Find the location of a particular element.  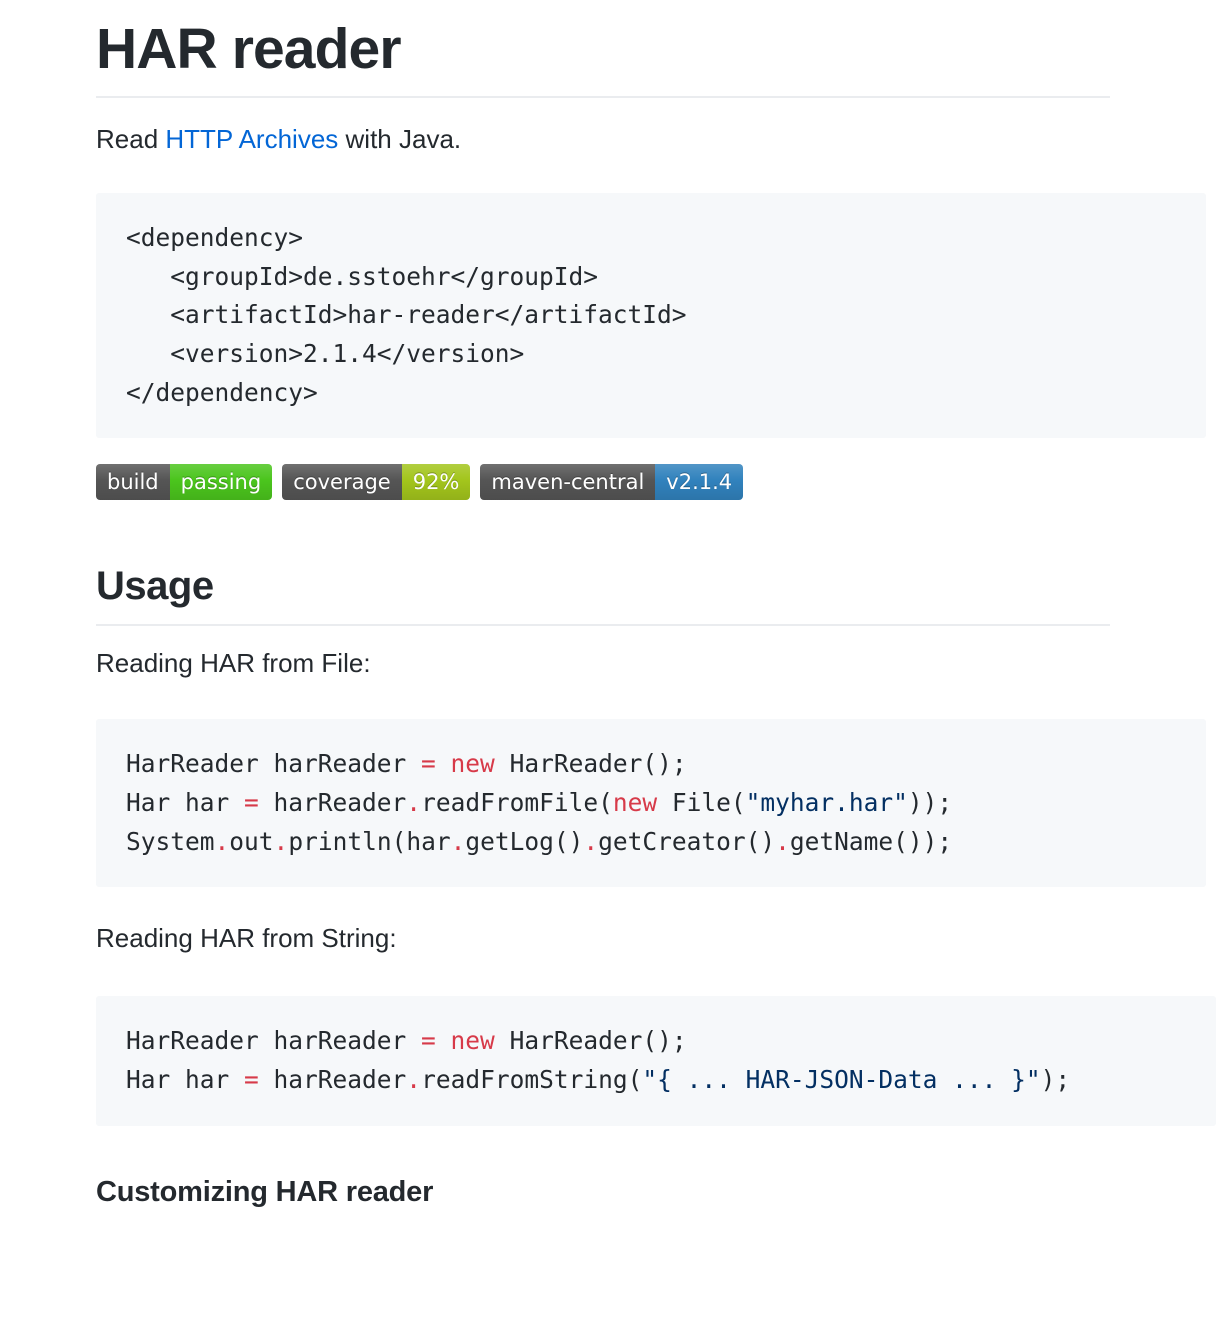

intro-paragraph: Read HTTP Archives with Java. is located at coordinates (603, 139).